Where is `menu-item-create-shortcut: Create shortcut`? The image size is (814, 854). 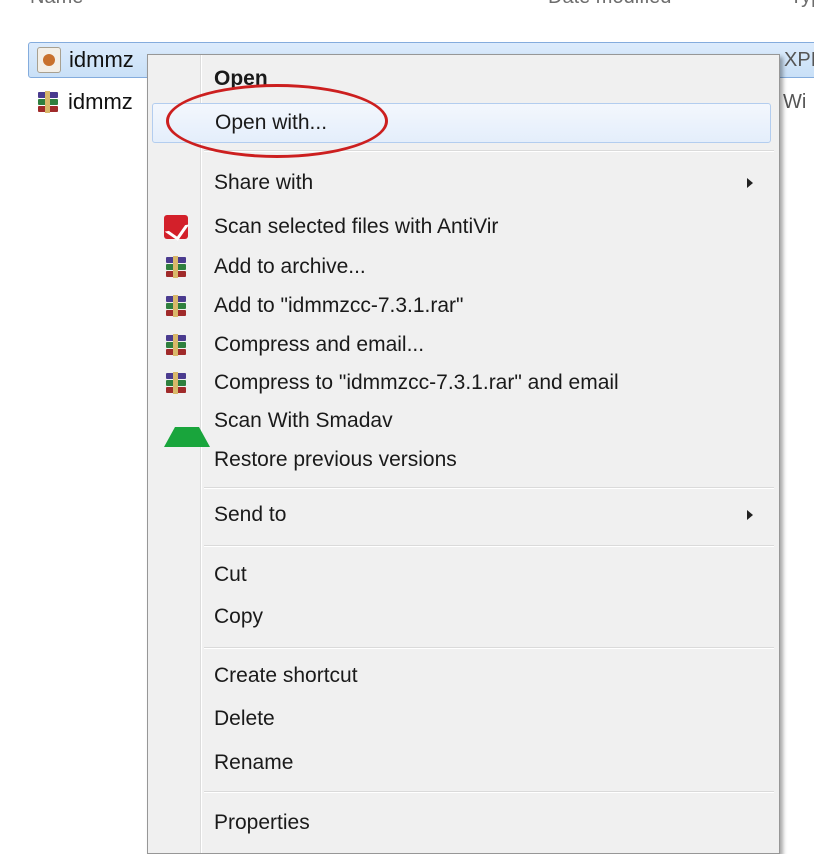
menu-item-create-shortcut: Create shortcut is located at coordinates (461, 676).